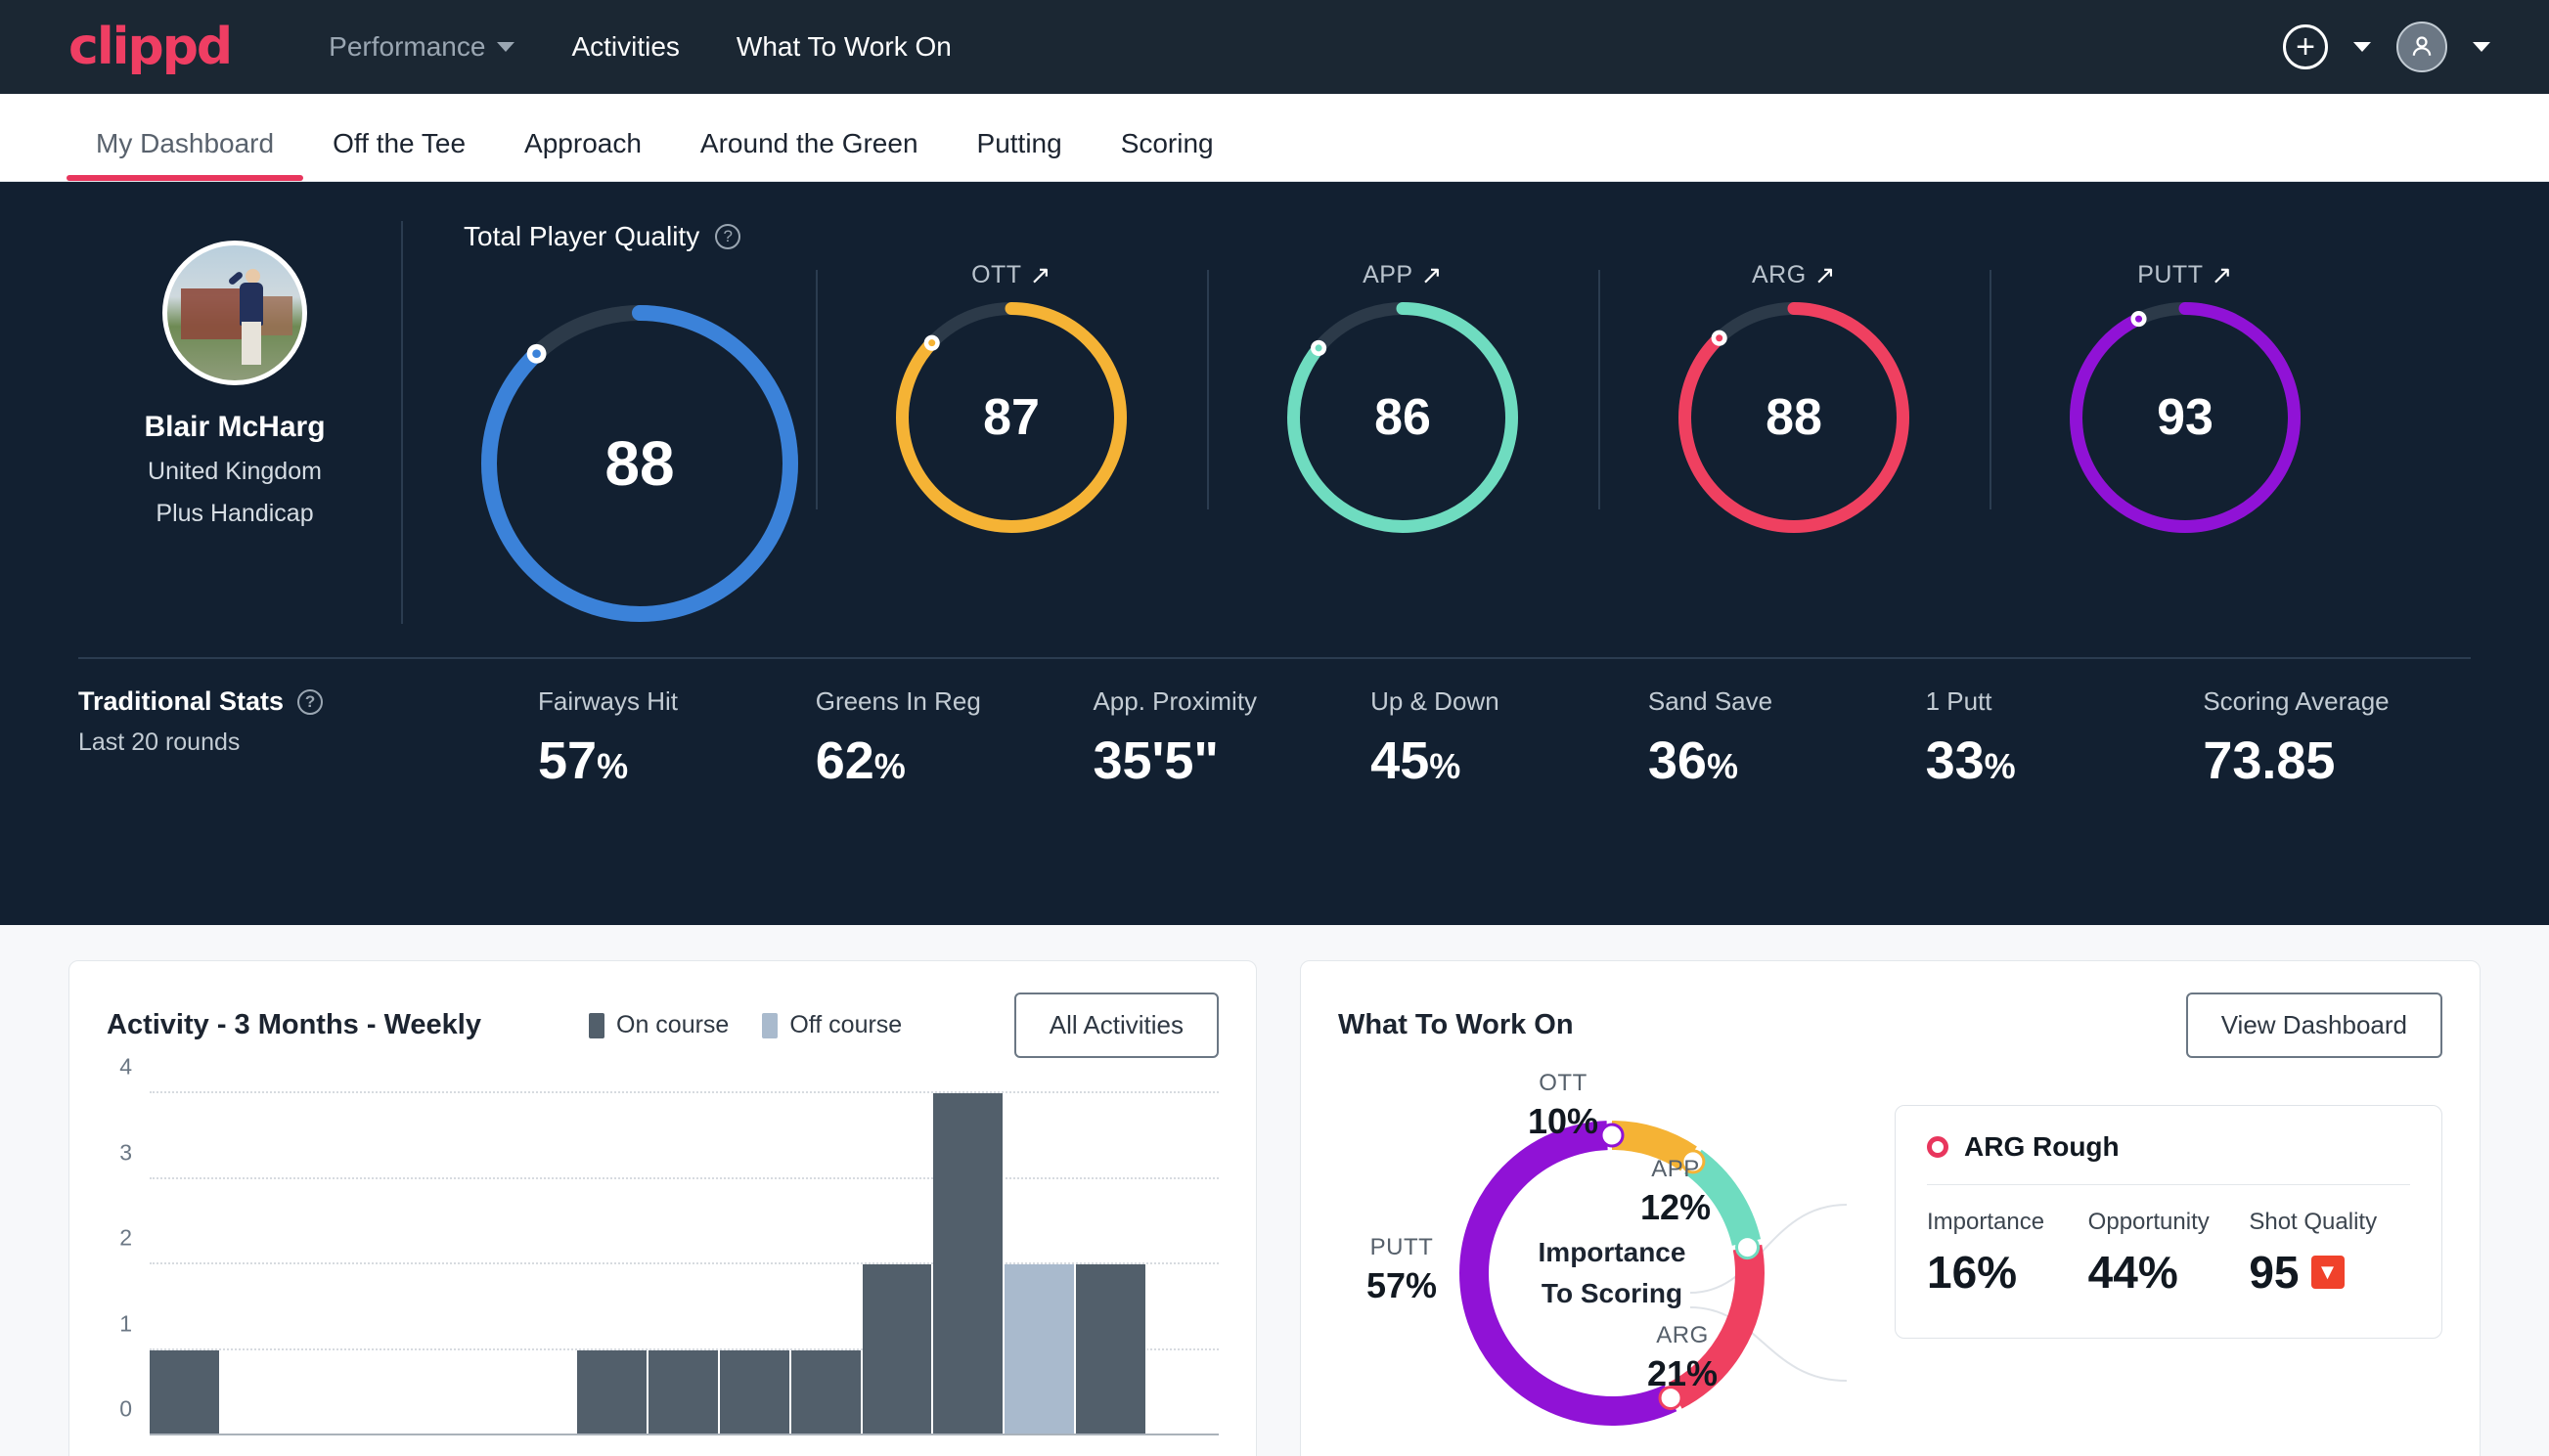 The image size is (2549, 1456). Describe the element at coordinates (422, 47) in the screenshot. I see `nav-item-performance: Performance` at that location.